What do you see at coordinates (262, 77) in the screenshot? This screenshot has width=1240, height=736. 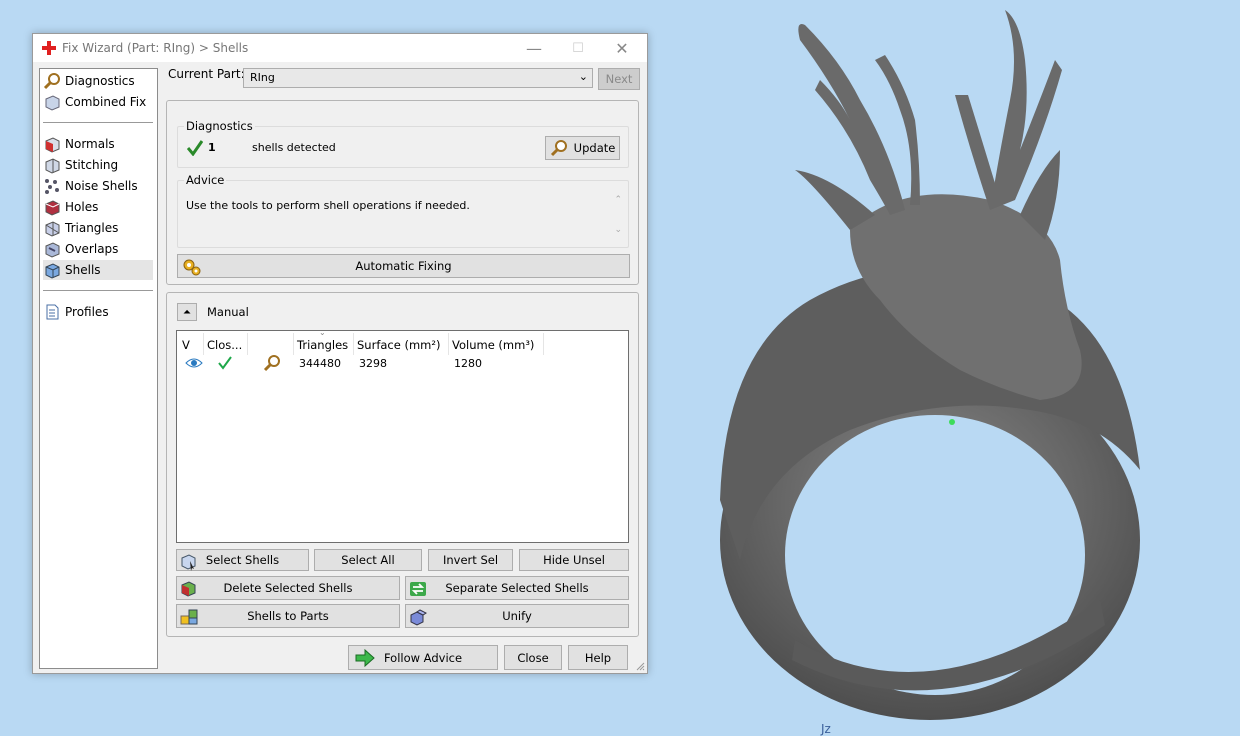 I see `current-part-value: RIng` at bounding box center [262, 77].